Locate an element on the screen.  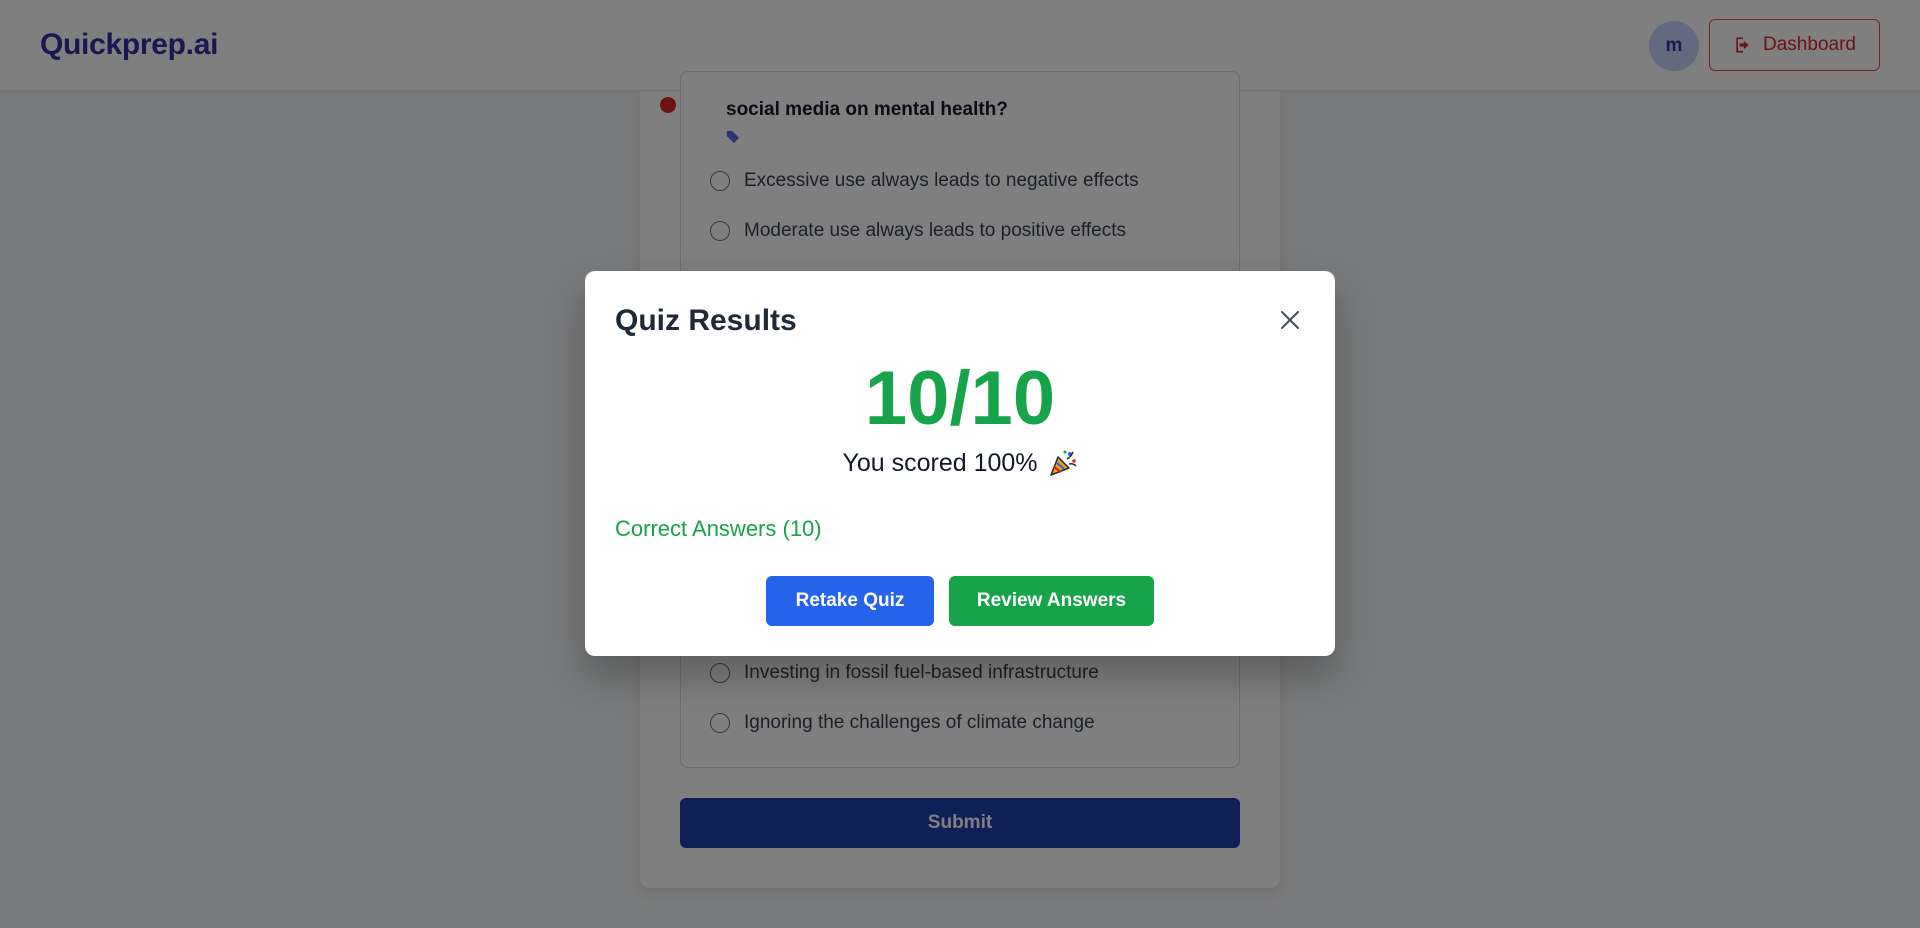
close-icon is located at coordinates (1290, 320).